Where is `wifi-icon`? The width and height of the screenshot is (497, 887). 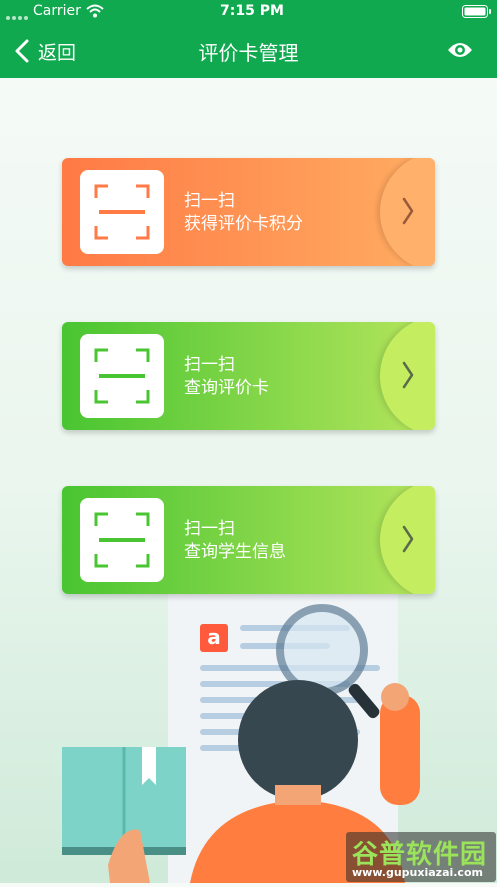 wifi-icon is located at coordinates (95, 13).